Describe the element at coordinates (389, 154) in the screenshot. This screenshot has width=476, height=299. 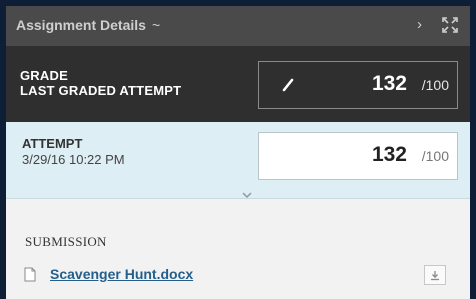
I see `attempt-score: 132` at that location.